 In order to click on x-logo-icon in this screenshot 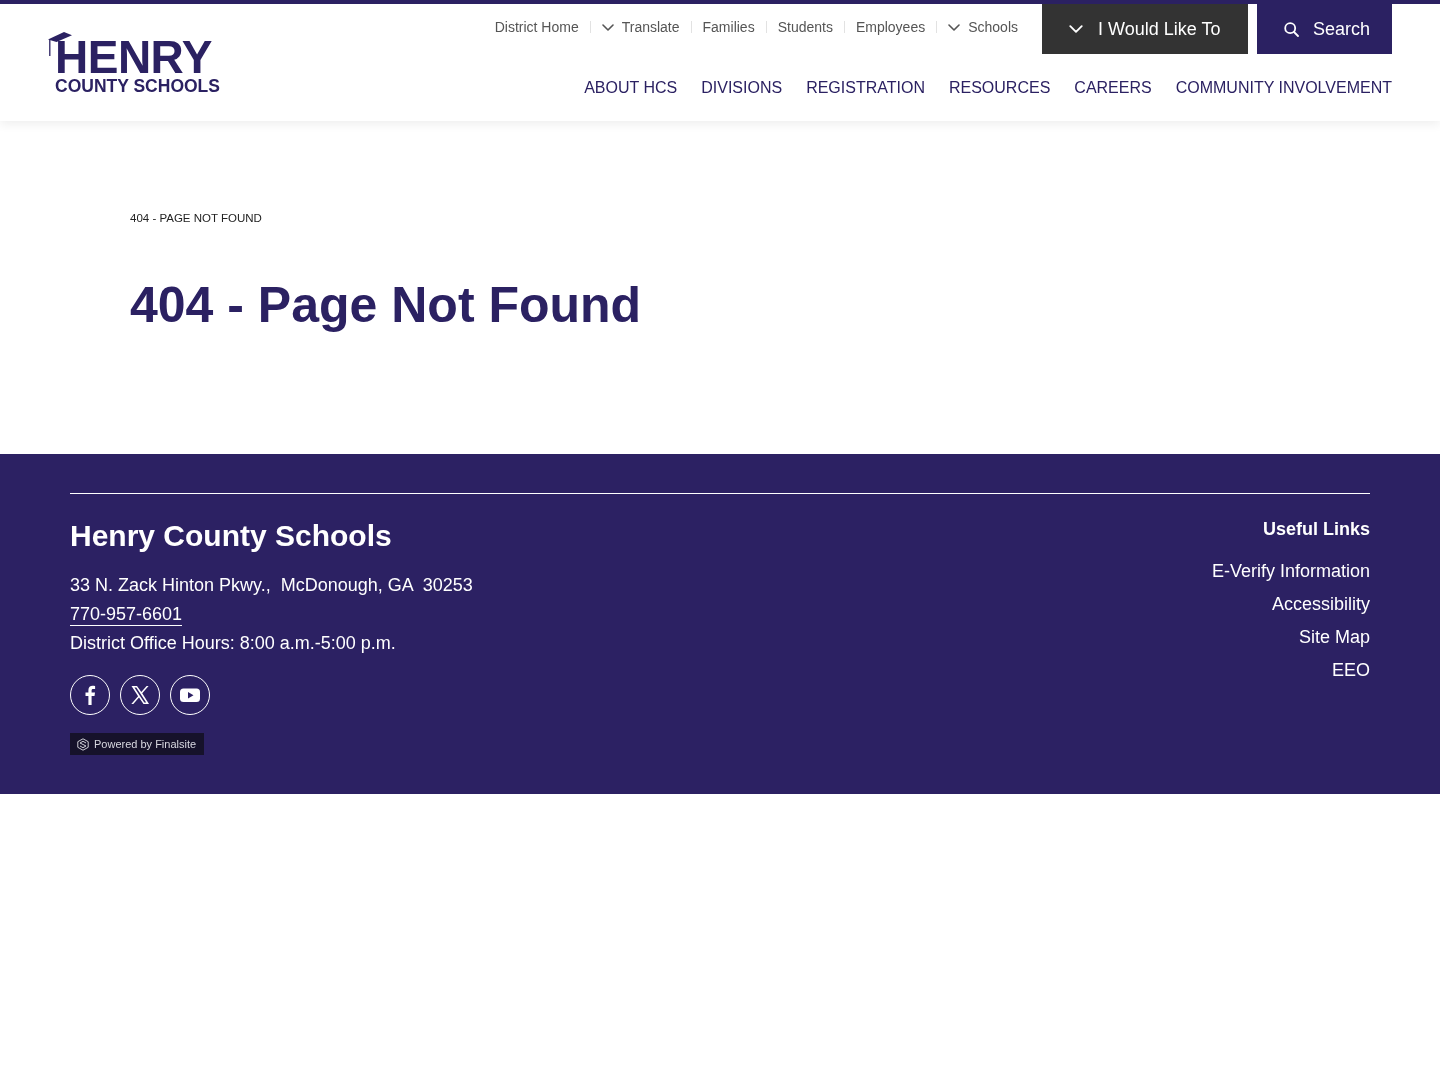, I will do `click(140, 695)`.